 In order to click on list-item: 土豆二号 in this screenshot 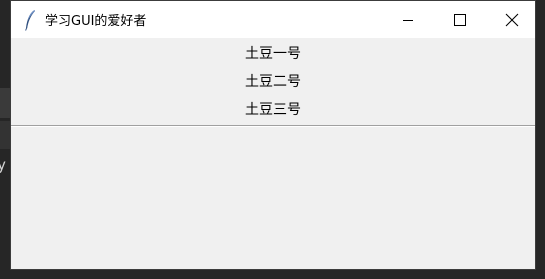, I will do `click(273, 82)`.